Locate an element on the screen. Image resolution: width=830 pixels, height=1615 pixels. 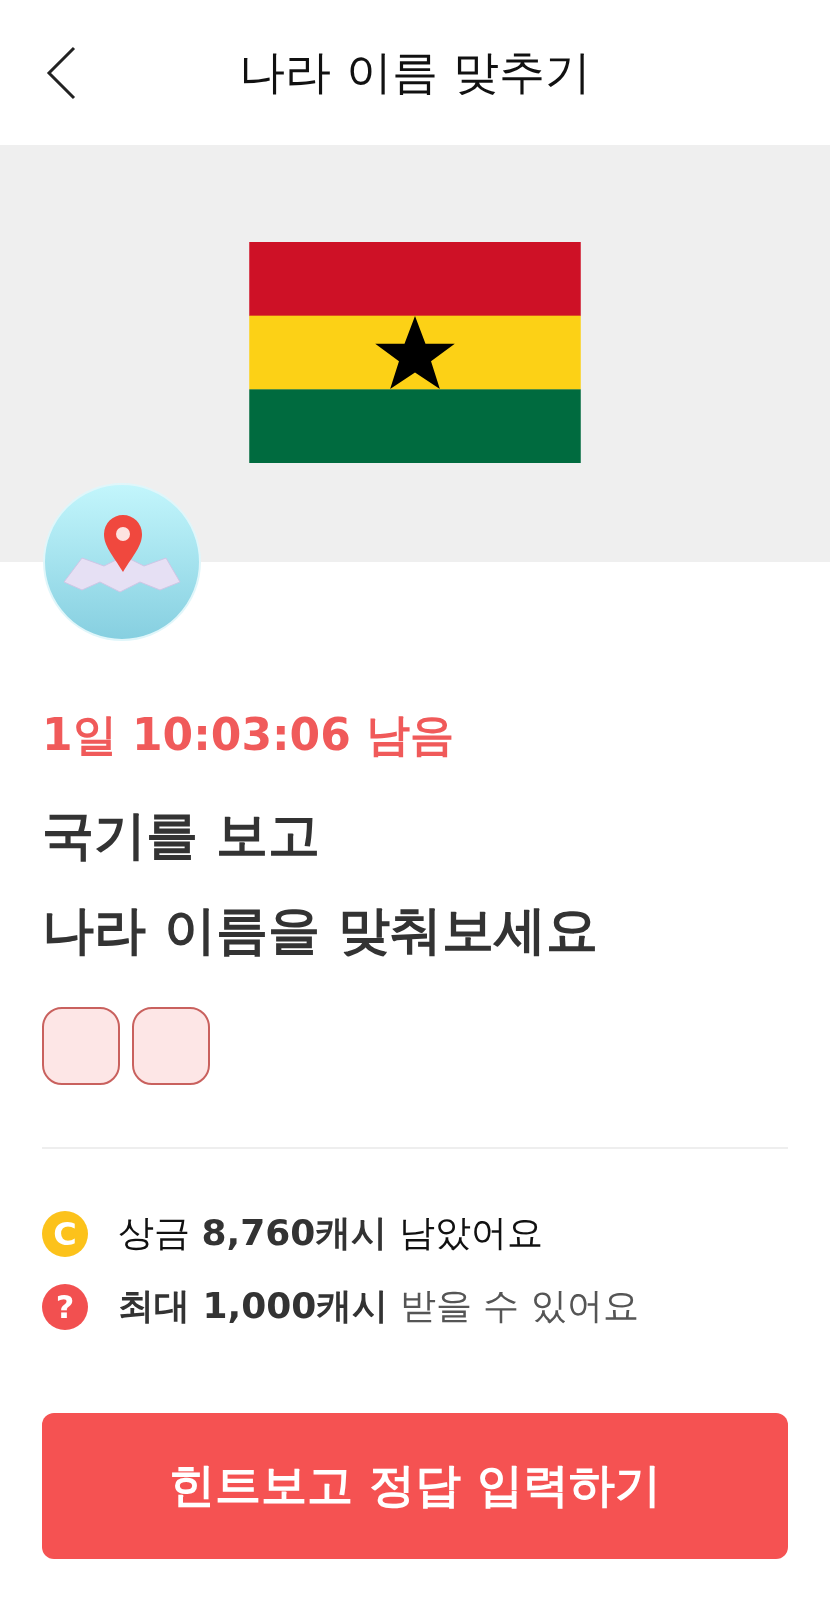
question-text: 나라 이름을 맞춰보세요 is located at coordinates (321, 931).